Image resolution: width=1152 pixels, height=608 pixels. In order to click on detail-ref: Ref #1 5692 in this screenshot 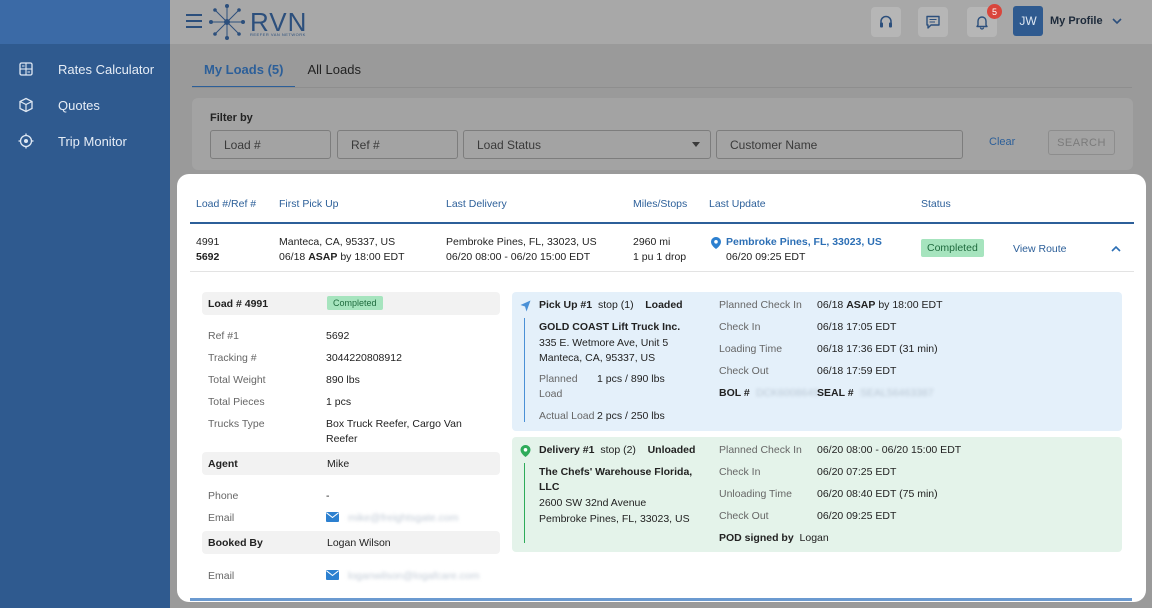, I will do `click(279, 336)`.